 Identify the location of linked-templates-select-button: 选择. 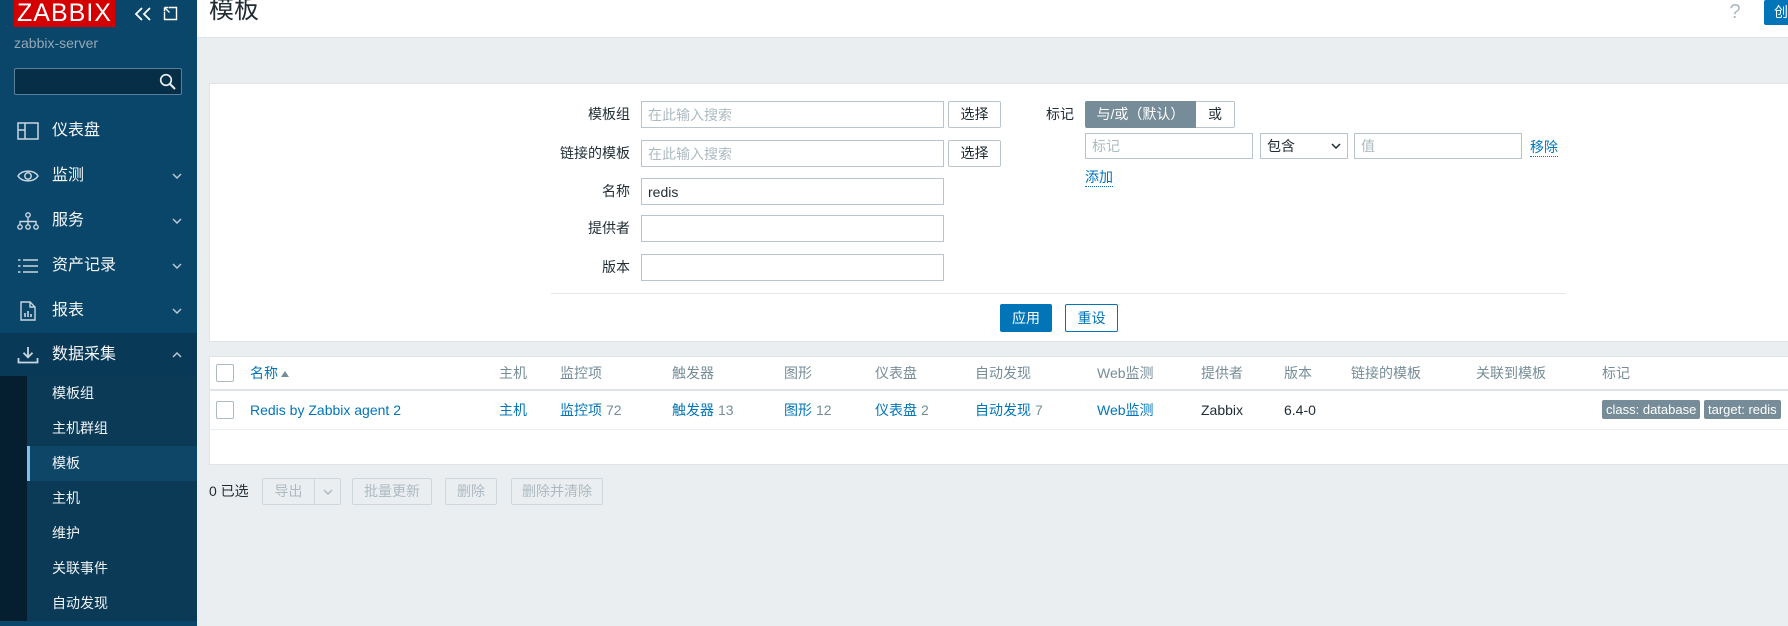
(974, 153).